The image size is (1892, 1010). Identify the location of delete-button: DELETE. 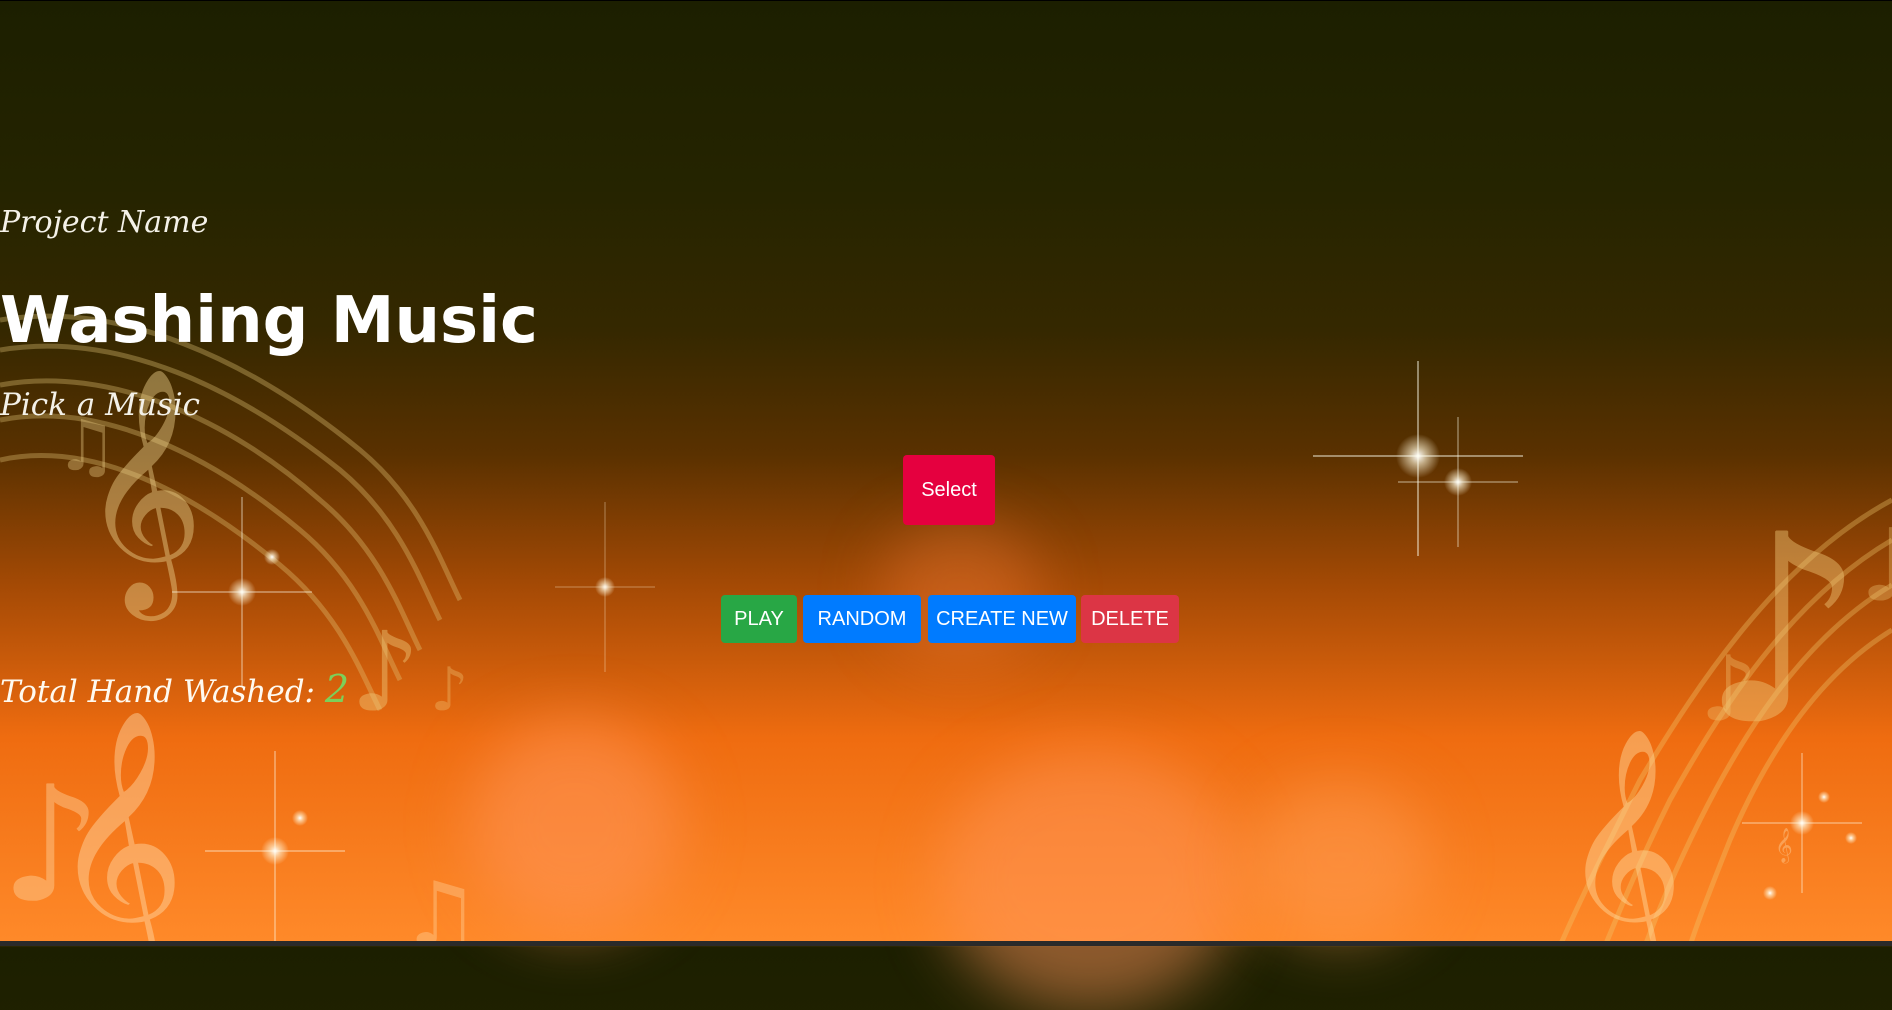
(1130, 619).